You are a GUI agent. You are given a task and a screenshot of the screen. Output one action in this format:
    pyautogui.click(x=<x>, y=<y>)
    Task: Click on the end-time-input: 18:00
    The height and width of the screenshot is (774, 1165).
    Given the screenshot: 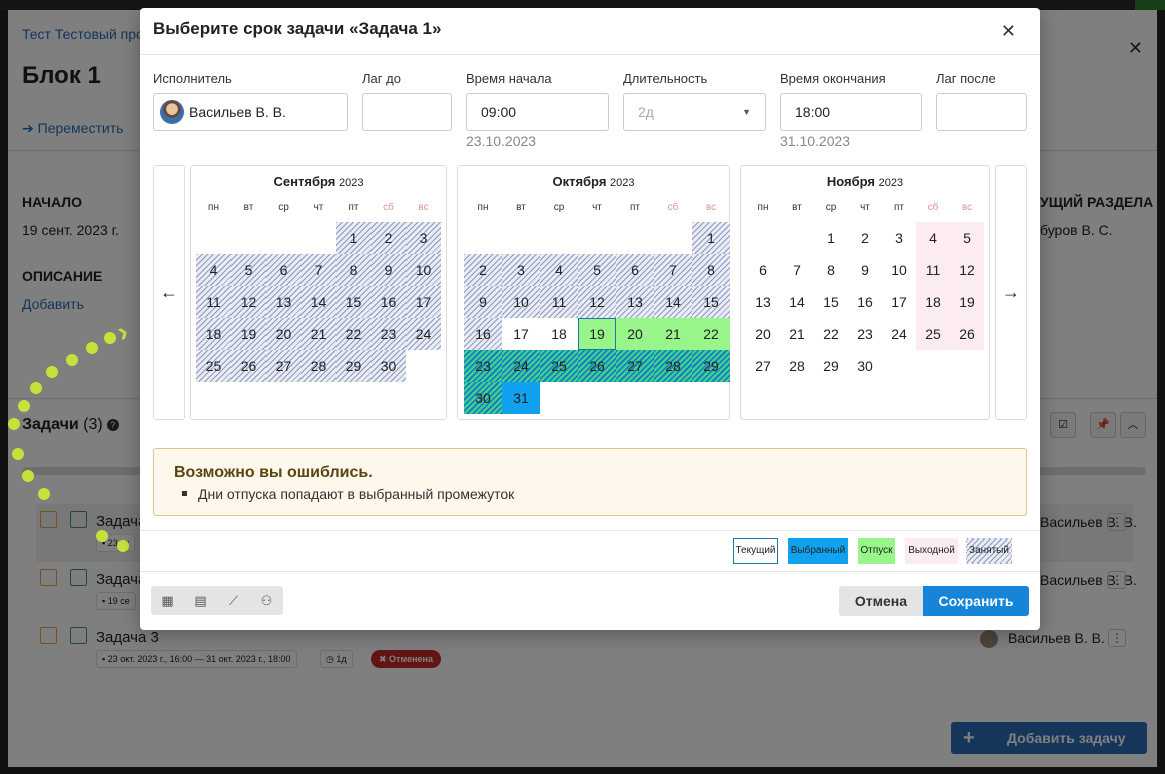 What is the action you would take?
    pyautogui.click(x=851, y=112)
    